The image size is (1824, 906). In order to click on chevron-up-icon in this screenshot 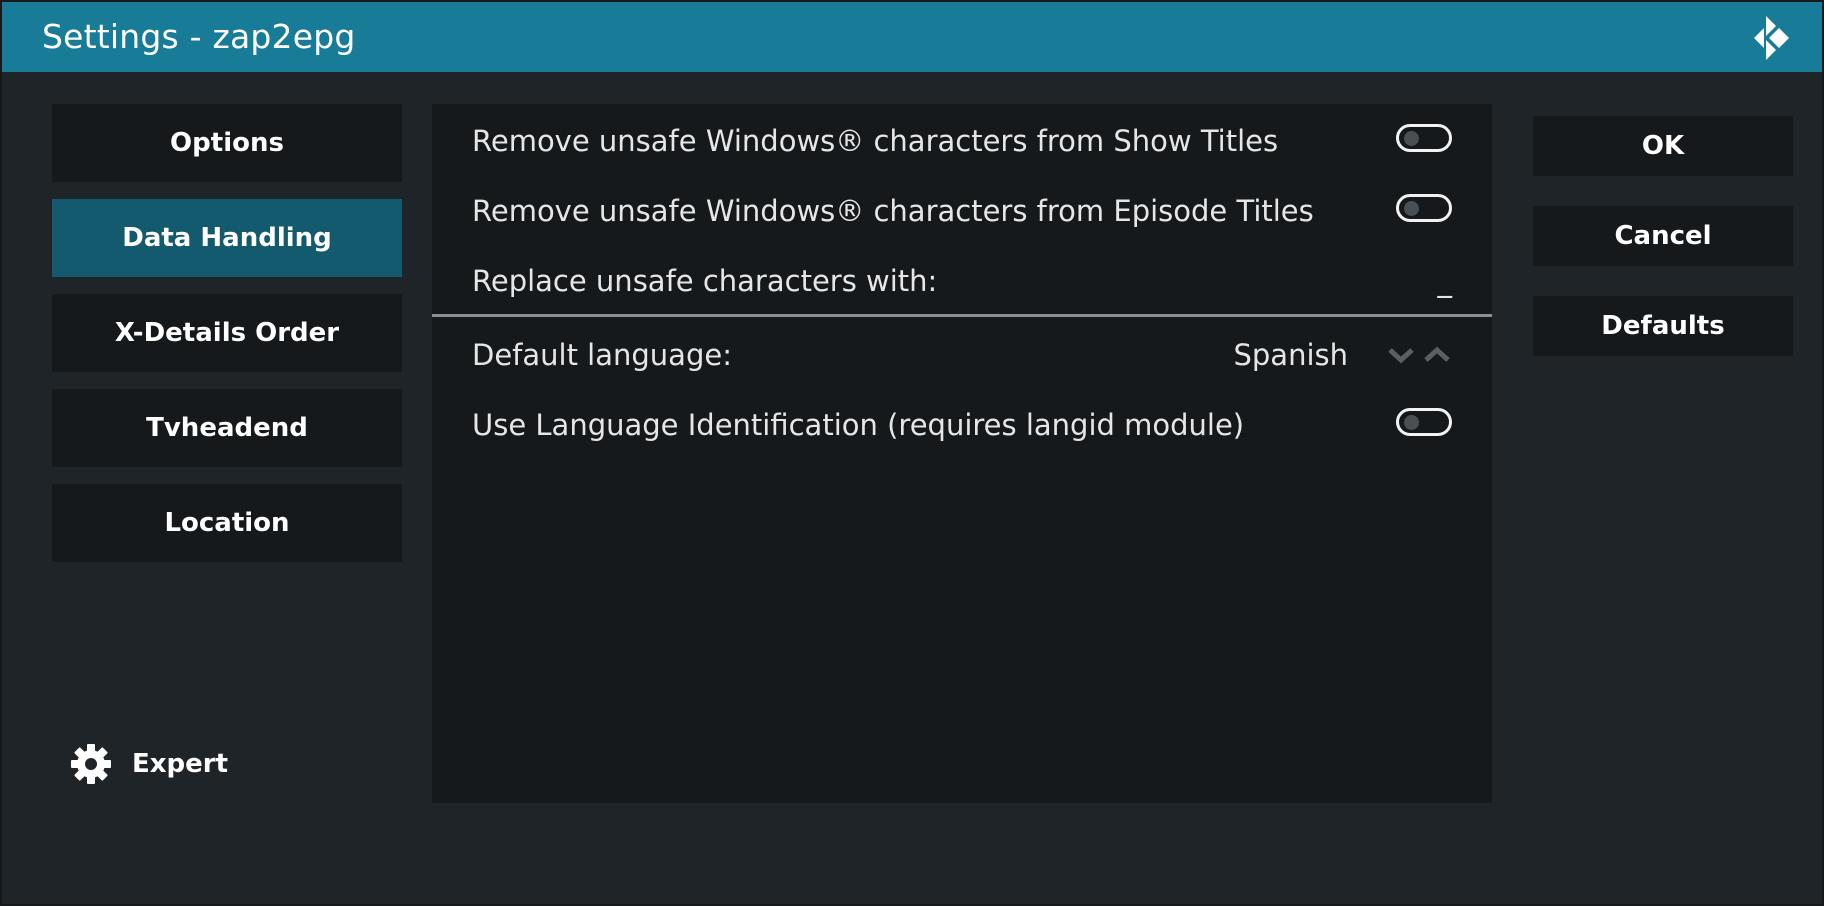, I will do `click(1437, 354)`.